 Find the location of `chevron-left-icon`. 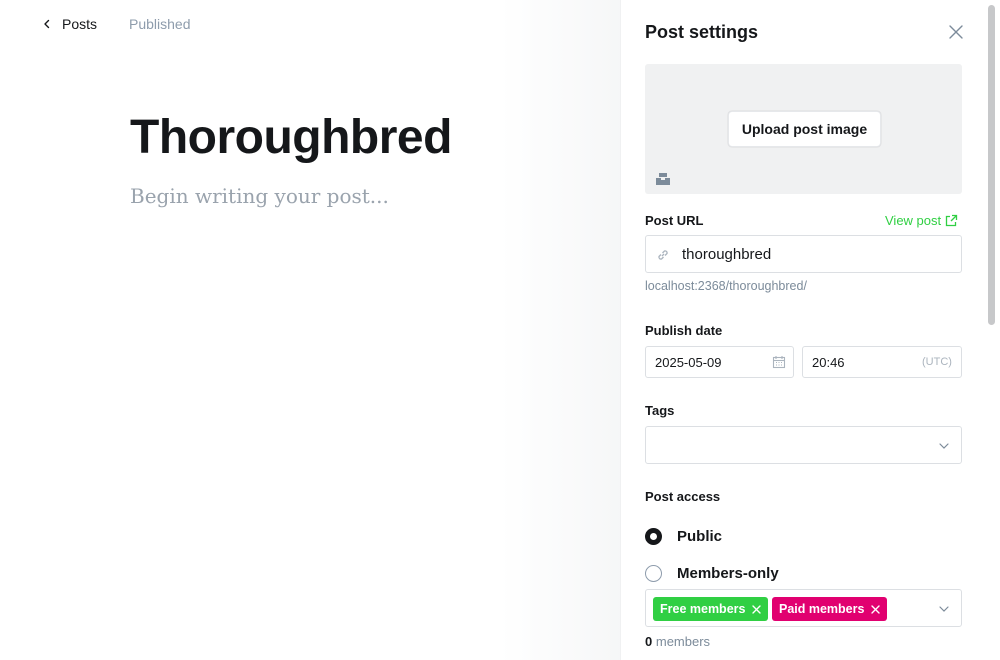

chevron-left-icon is located at coordinates (47, 24).